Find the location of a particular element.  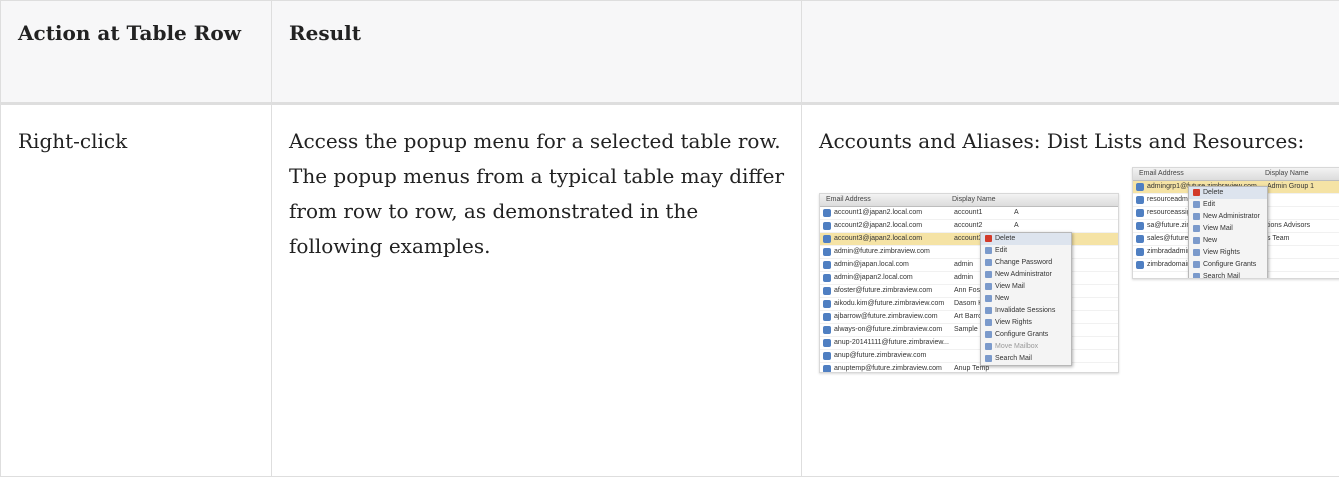

menu-item: Change Password is located at coordinates (1026, 263).